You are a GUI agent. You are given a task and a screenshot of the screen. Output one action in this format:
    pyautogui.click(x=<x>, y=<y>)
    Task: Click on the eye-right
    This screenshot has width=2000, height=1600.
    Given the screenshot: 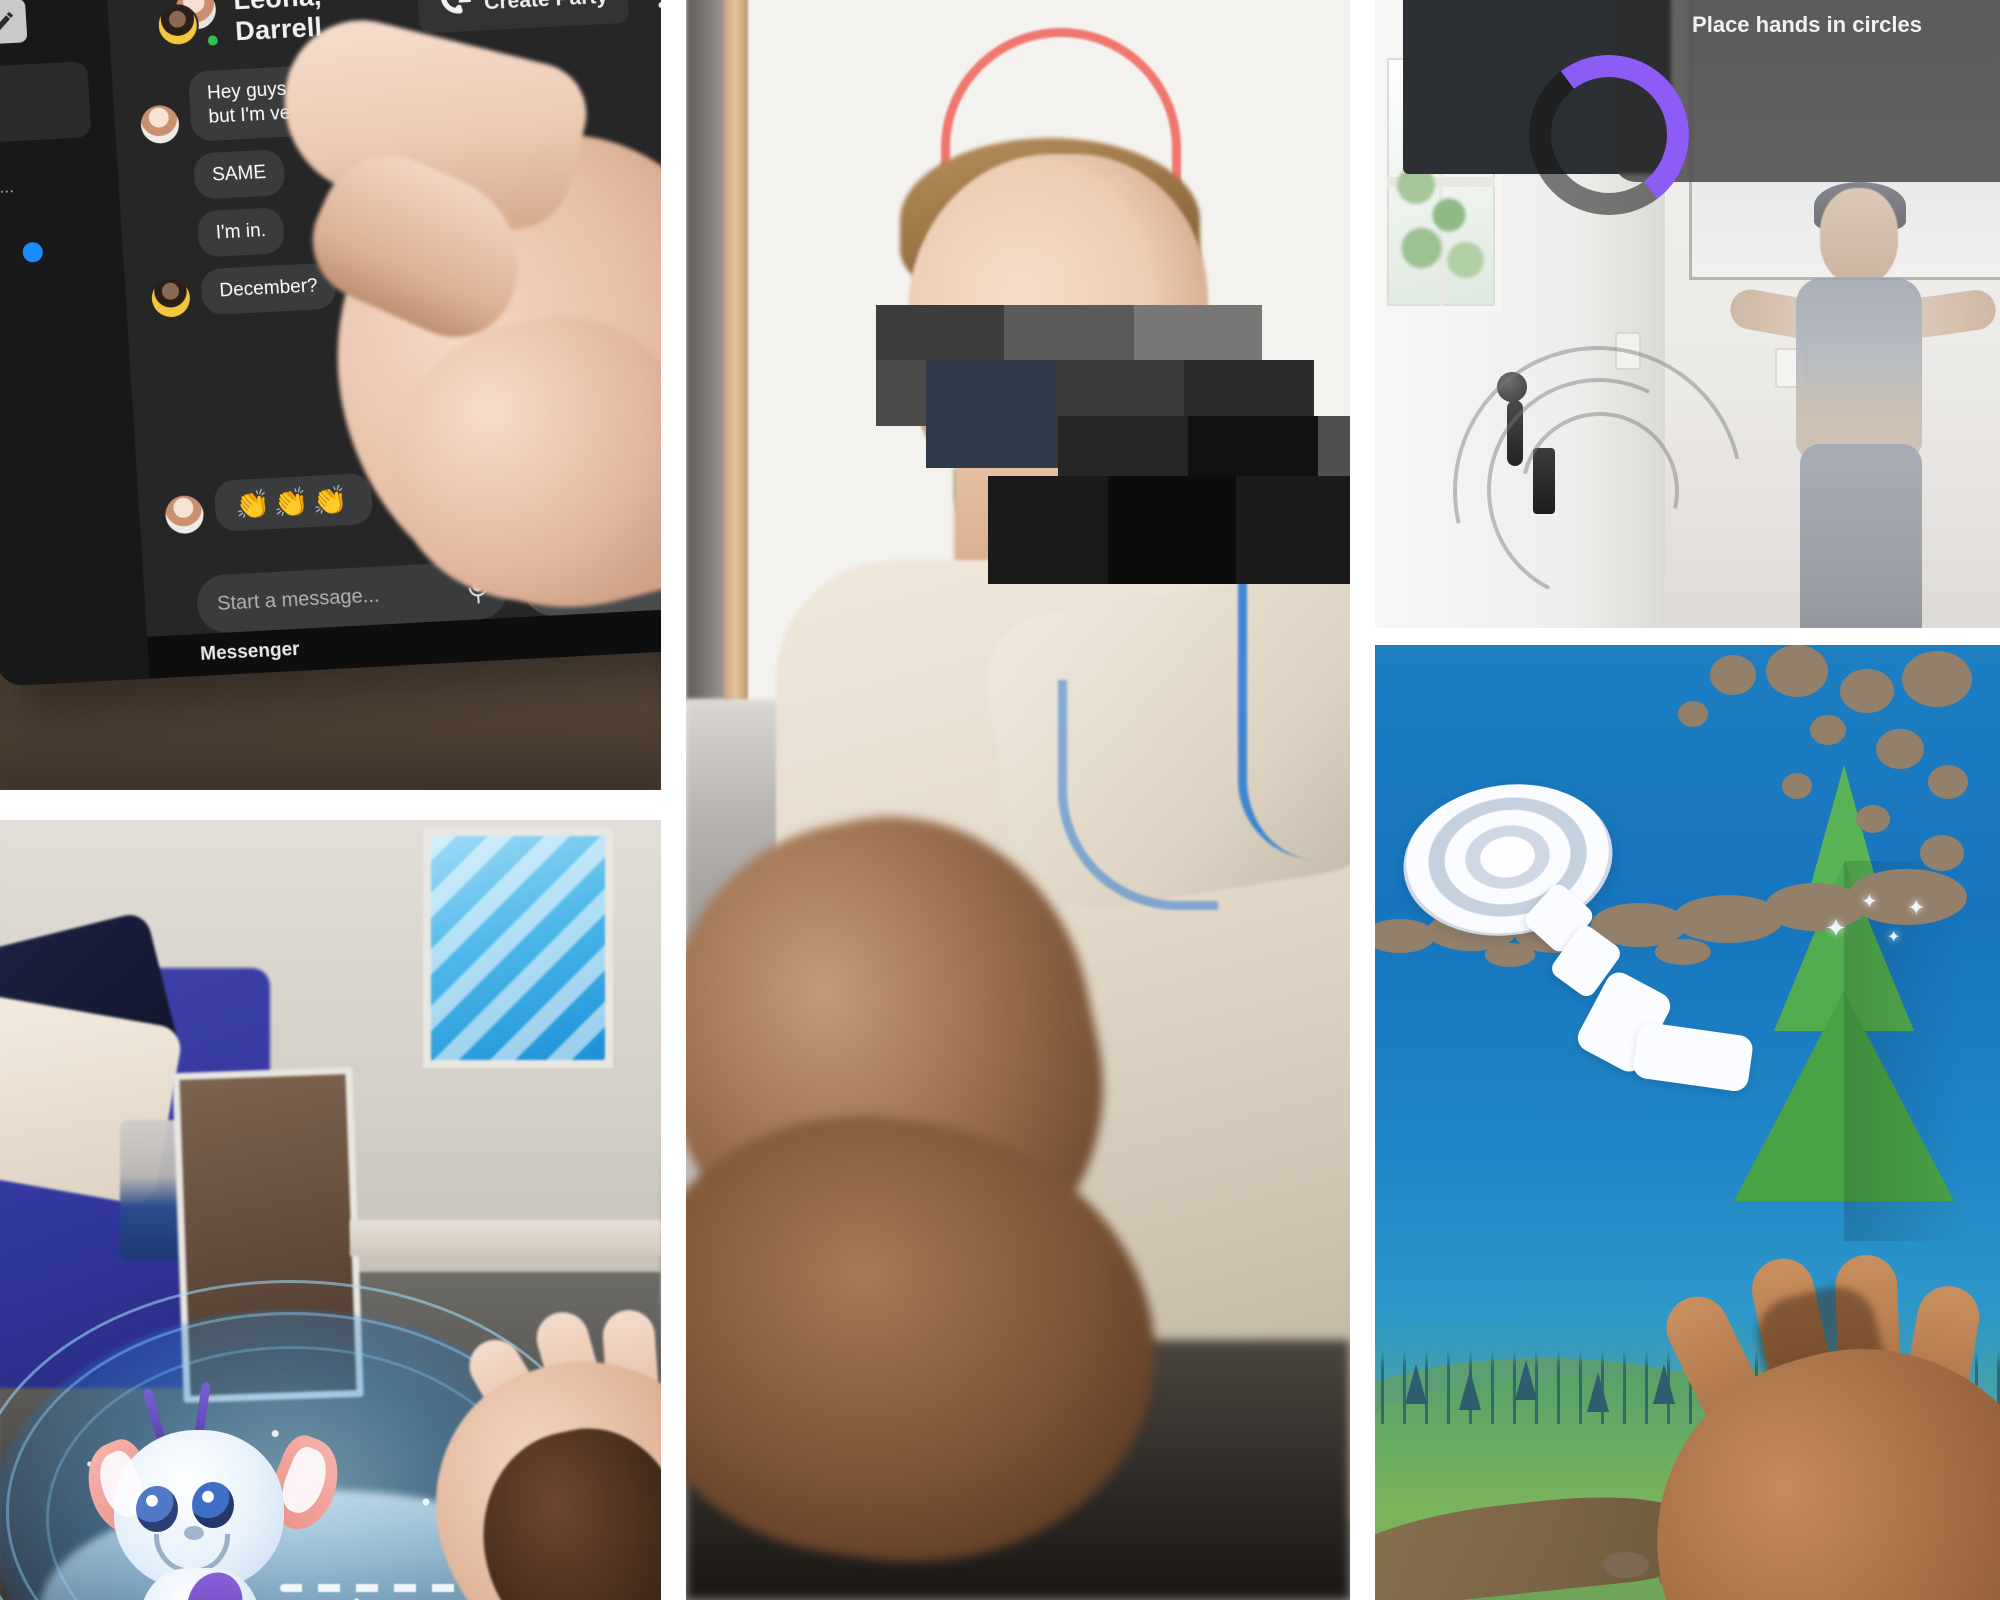 What is the action you would take?
    pyautogui.click(x=213, y=1505)
    